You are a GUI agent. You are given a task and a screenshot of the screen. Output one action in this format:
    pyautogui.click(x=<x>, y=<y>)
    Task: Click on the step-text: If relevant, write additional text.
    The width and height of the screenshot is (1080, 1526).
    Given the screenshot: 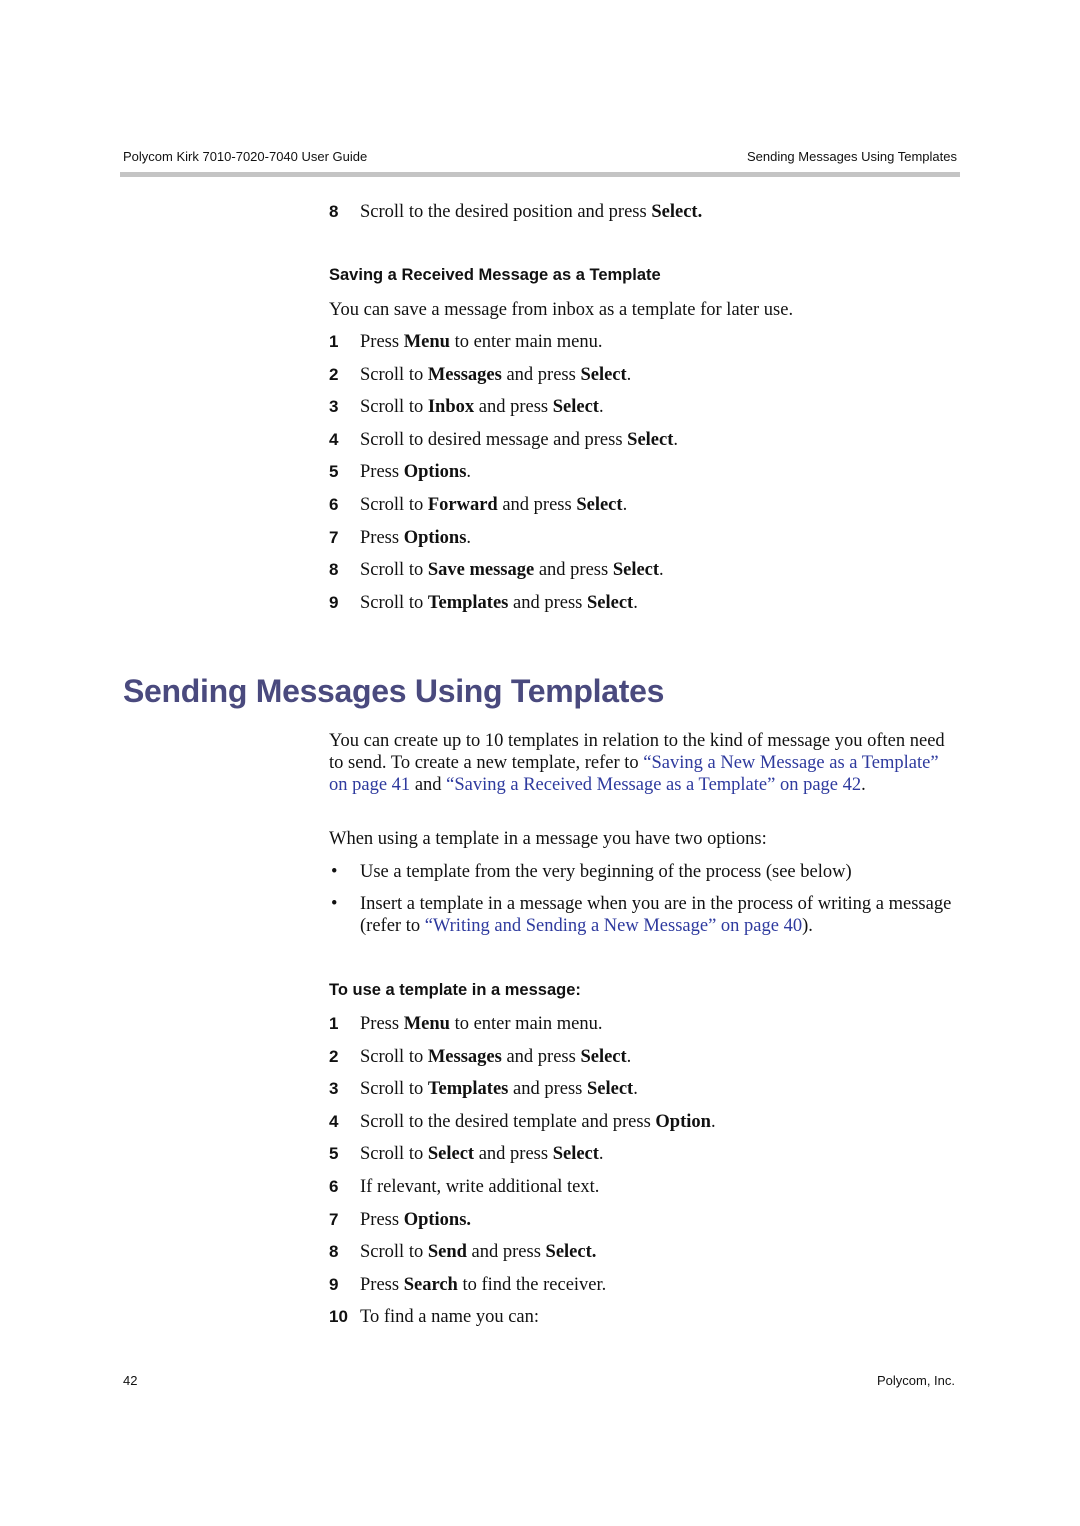 What is the action you would take?
    pyautogui.click(x=479, y=1187)
    